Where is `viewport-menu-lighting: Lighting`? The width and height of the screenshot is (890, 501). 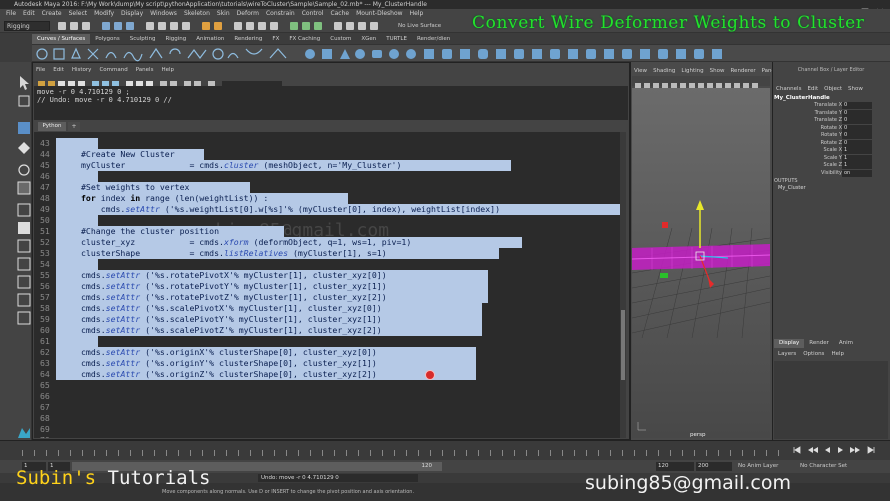
viewport-menu-lighting: Lighting is located at coordinates (692, 71).